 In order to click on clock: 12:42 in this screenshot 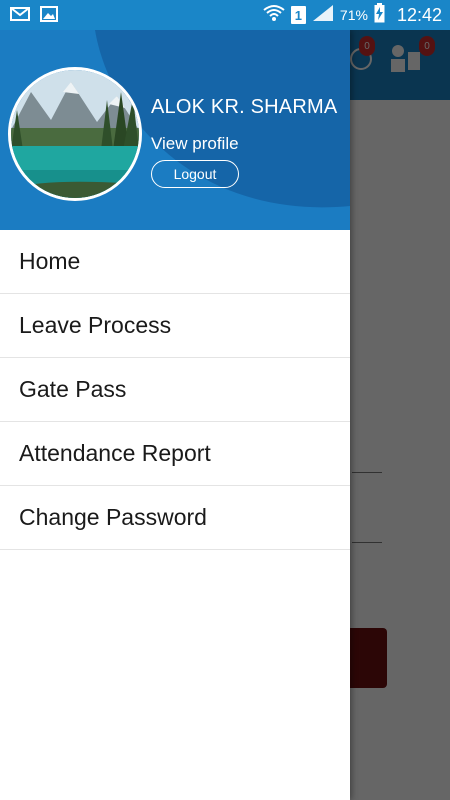, I will do `click(419, 14)`.